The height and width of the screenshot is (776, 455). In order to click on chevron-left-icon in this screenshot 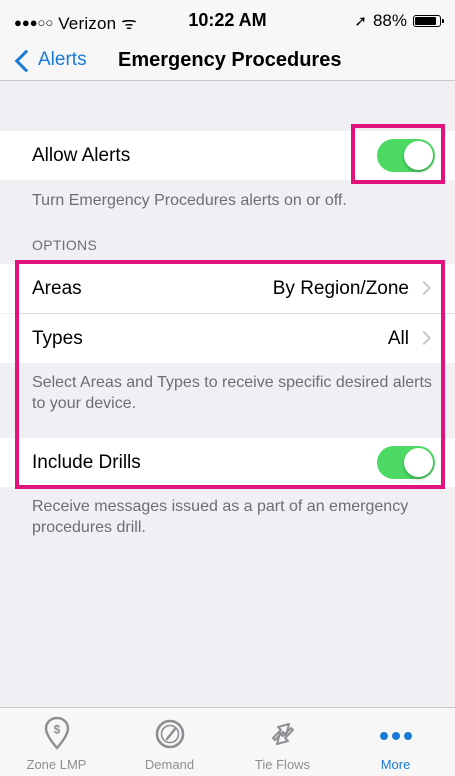, I will do `click(26, 60)`.